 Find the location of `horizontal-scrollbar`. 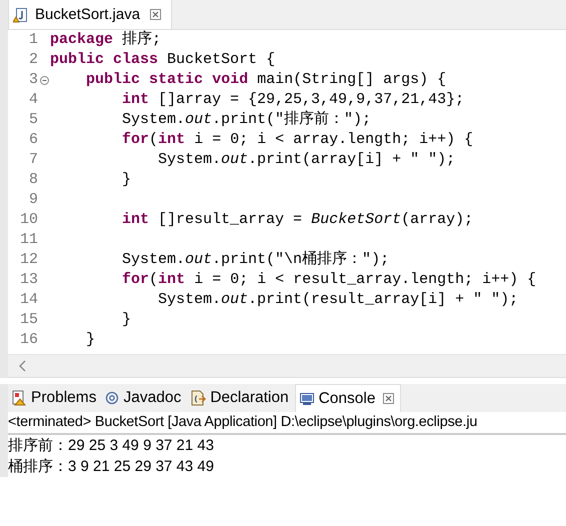

horizontal-scrollbar is located at coordinates (287, 366).